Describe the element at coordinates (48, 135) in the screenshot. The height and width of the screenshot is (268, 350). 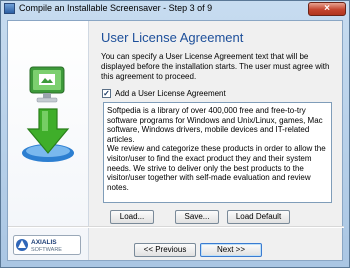
I see `download-arrow-icon` at that location.